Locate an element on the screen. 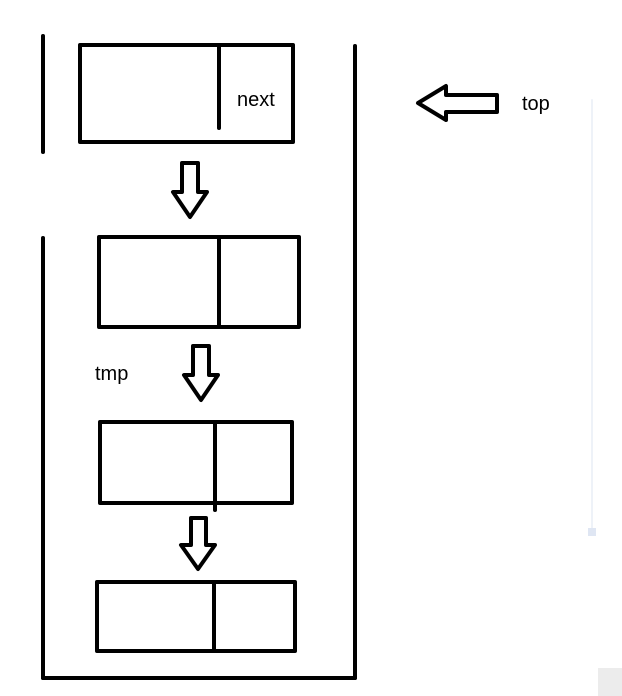  tmp-label: tmp is located at coordinates (111, 374).